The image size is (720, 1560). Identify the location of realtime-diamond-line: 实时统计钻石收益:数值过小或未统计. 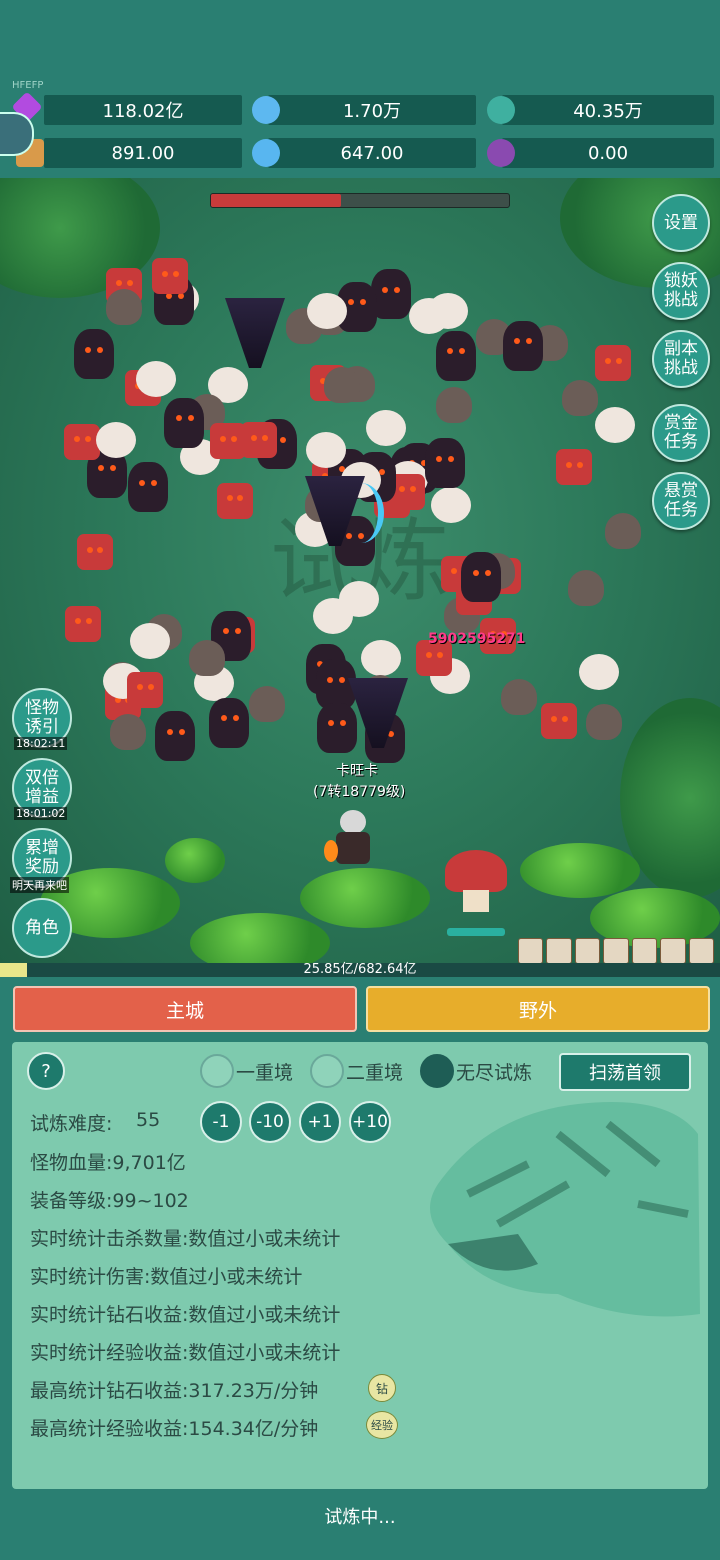
(185, 1315).